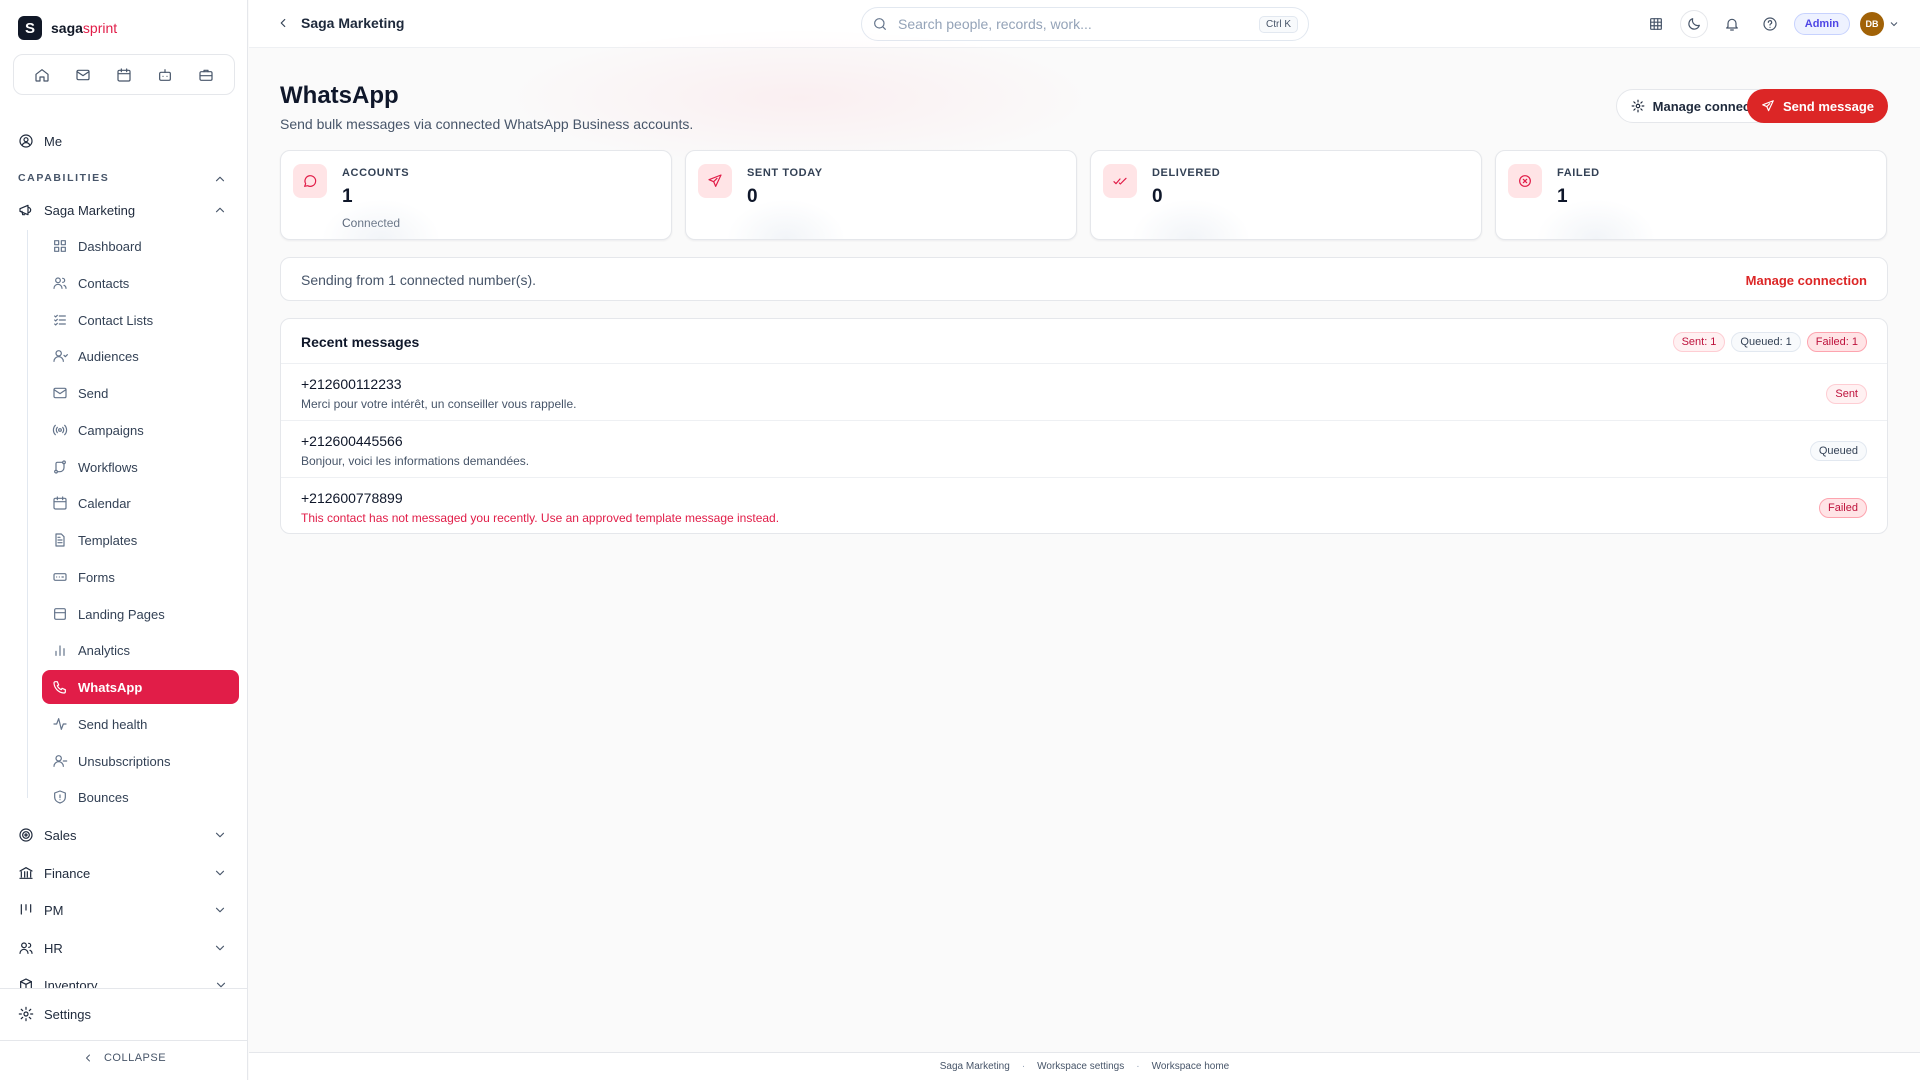 This screenshot has width=1920, height=1080. Describe the element at coordinates (881, 195) in the screenshot. I see `stat-card-sent-today: SENT TODAY 0` at that location.